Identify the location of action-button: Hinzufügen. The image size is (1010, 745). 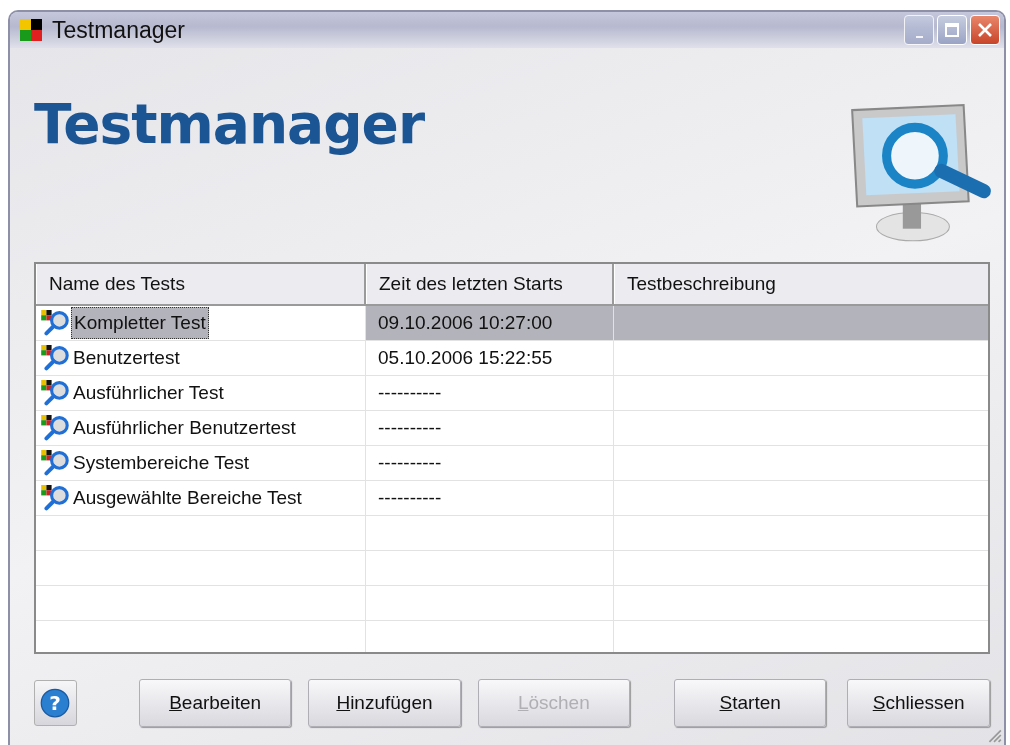
(384, 703).